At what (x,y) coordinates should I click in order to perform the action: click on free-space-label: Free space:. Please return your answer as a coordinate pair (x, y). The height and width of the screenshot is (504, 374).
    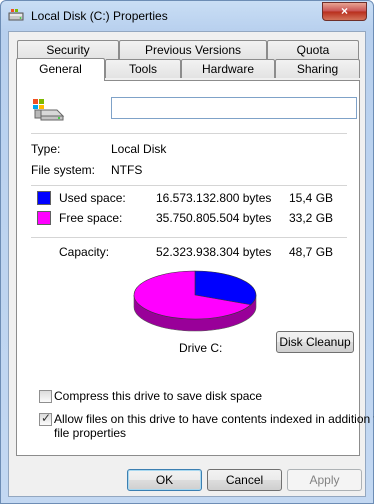
    Looking at the image, I should click on (91, 218).